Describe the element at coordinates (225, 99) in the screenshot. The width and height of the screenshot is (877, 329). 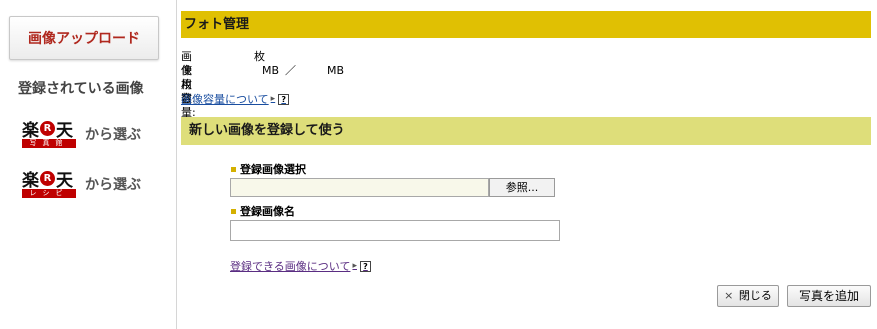
I see `capacity-info-text: 画像容量について` at that location.